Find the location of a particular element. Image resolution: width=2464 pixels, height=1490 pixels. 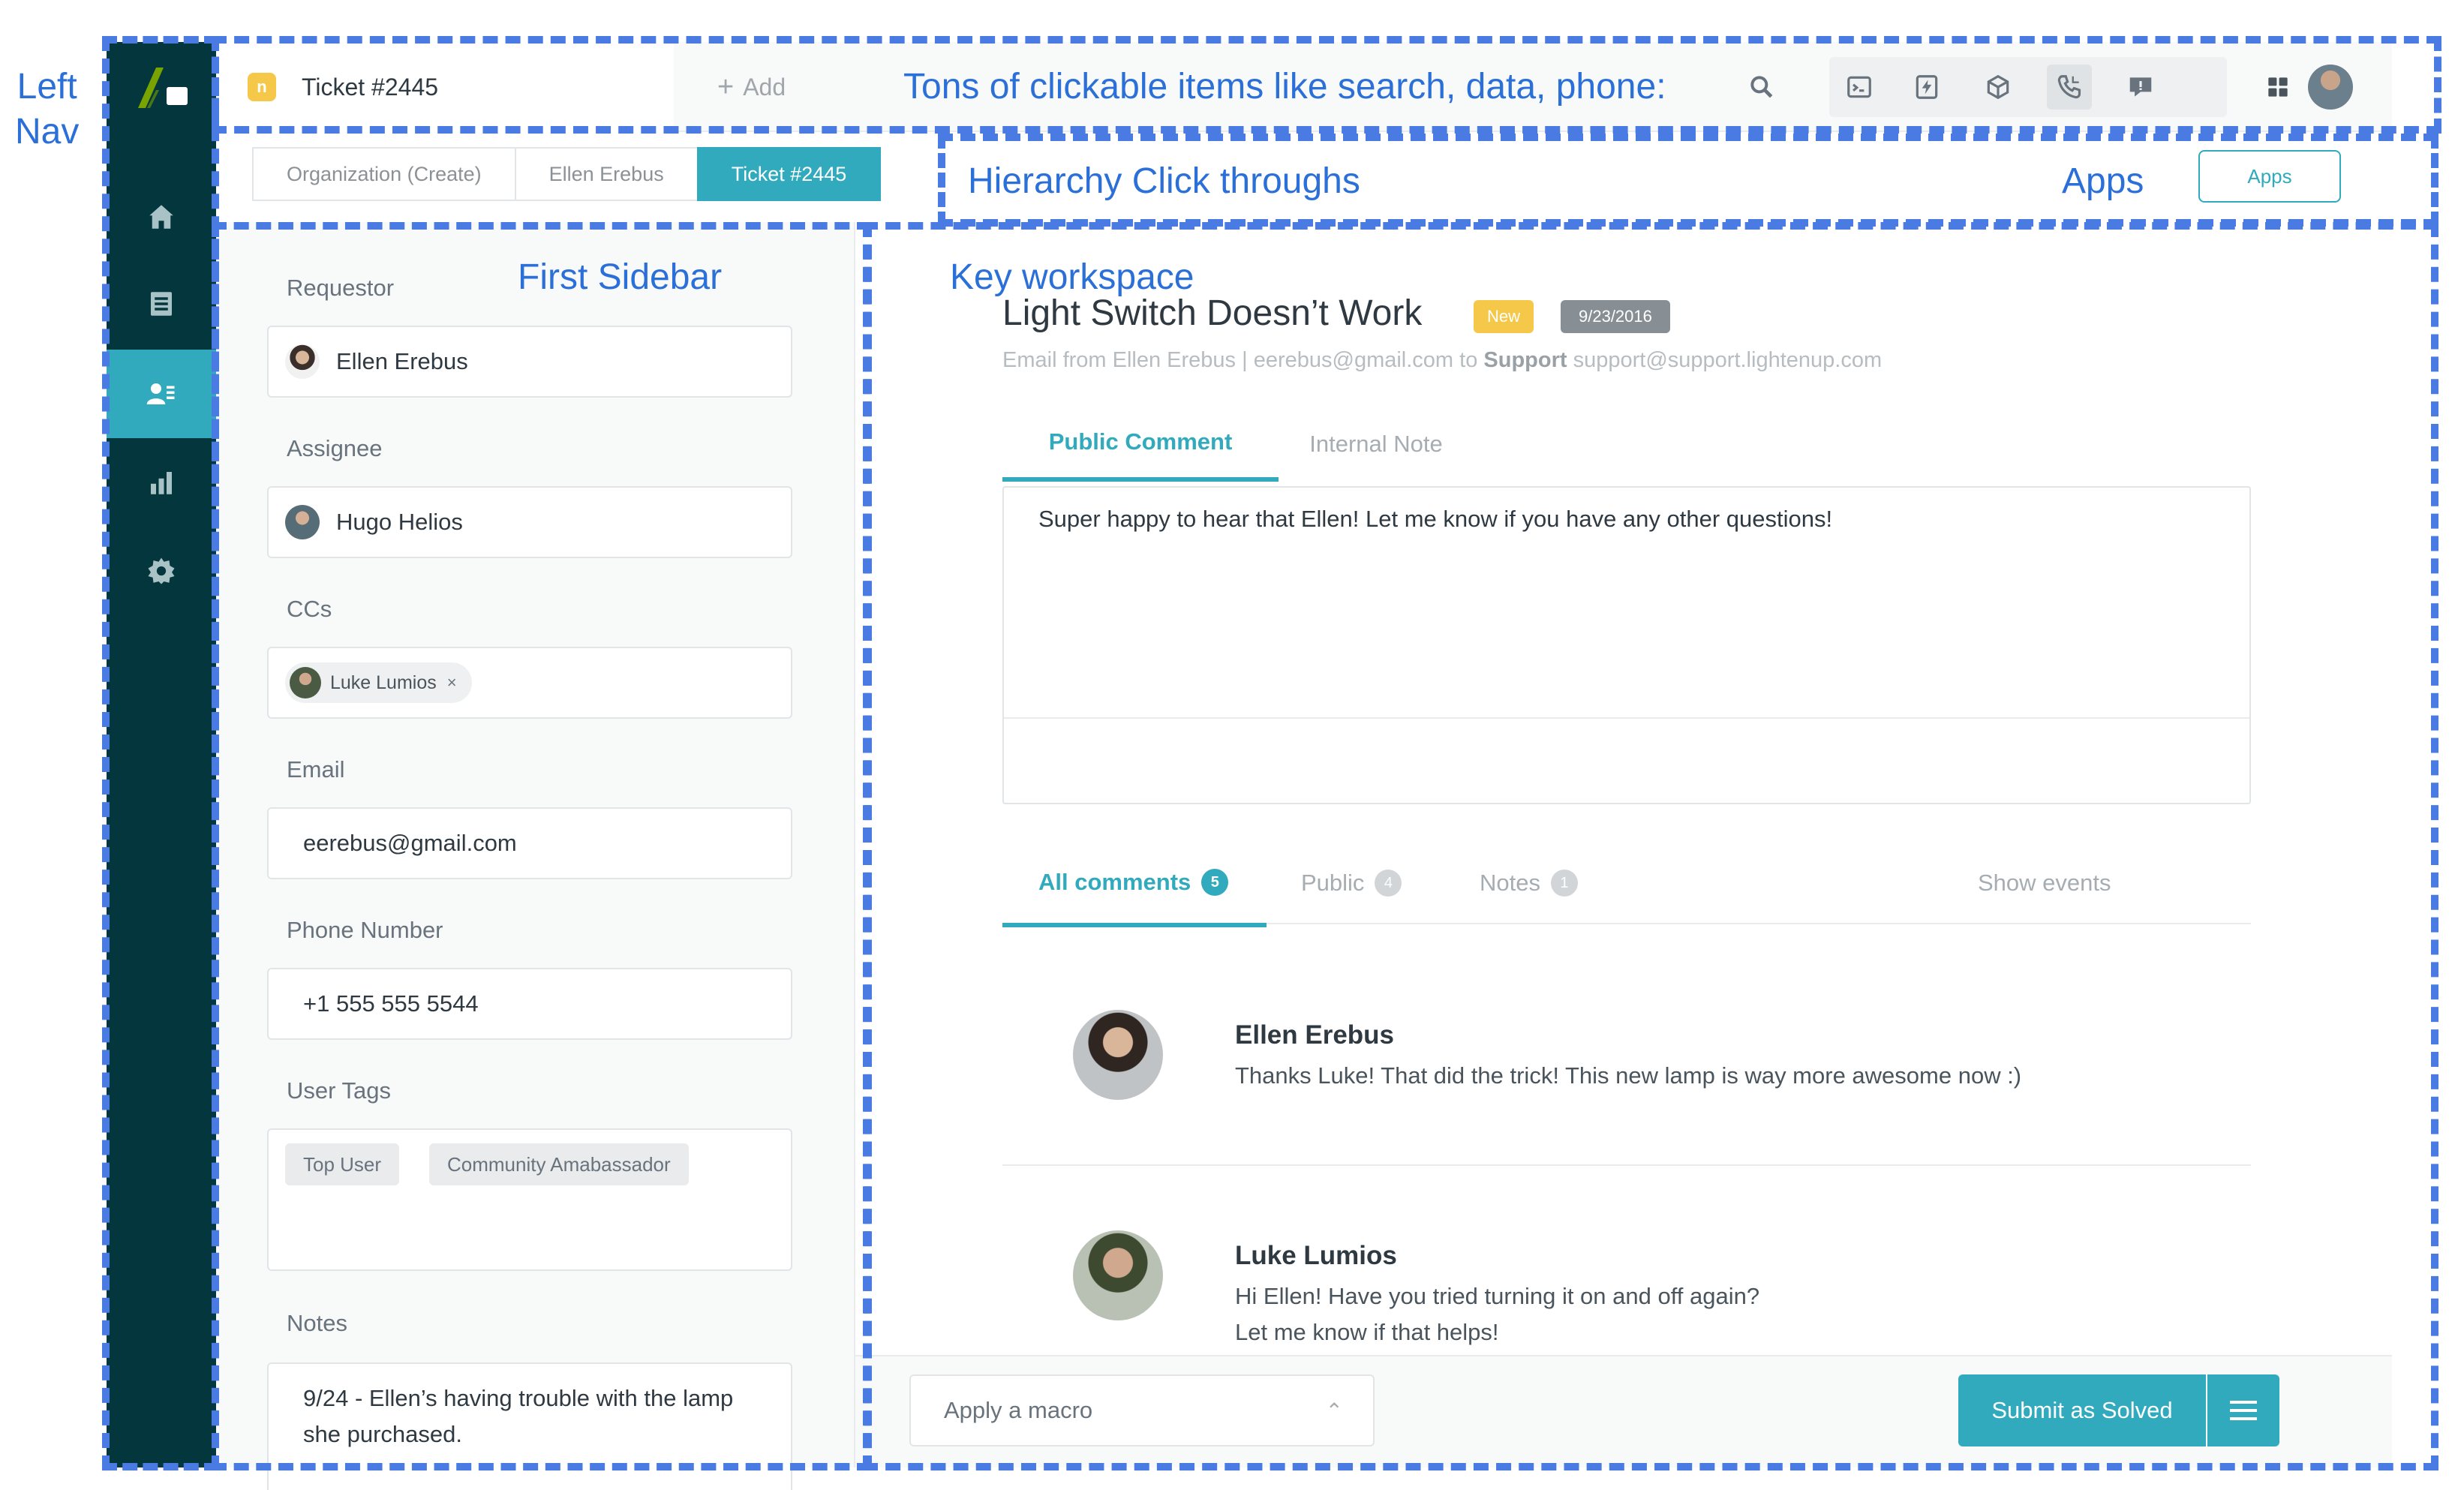

terminal-icon is located at coordinates (1859, 87).